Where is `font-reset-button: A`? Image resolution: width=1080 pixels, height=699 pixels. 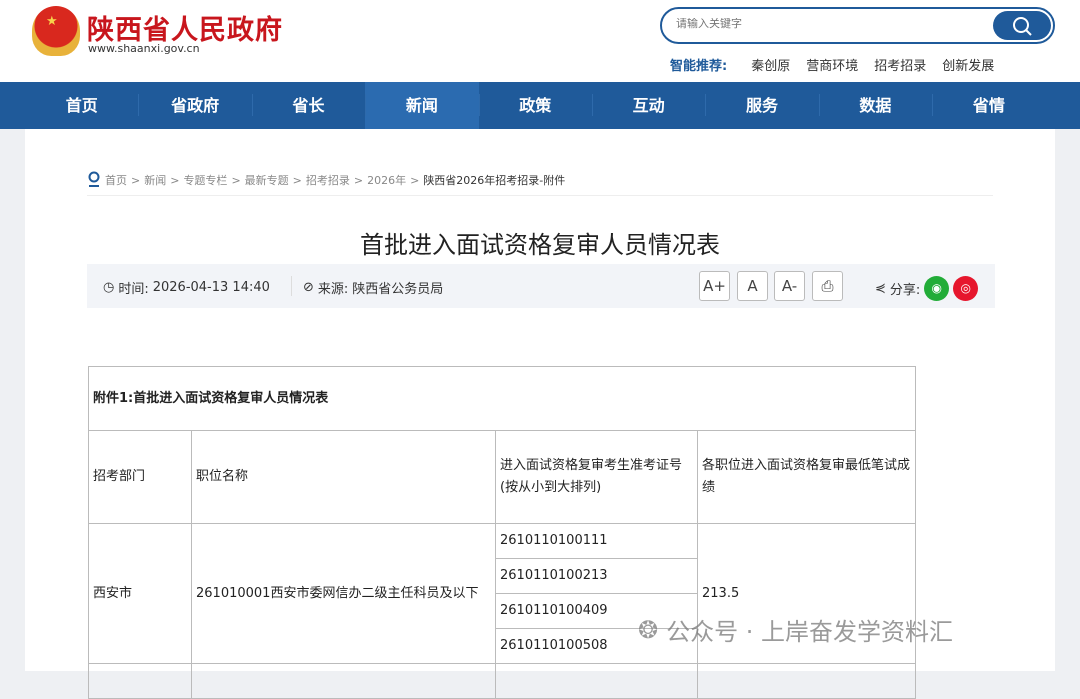
font-reset-button: A is located at coordinates (752, 286).